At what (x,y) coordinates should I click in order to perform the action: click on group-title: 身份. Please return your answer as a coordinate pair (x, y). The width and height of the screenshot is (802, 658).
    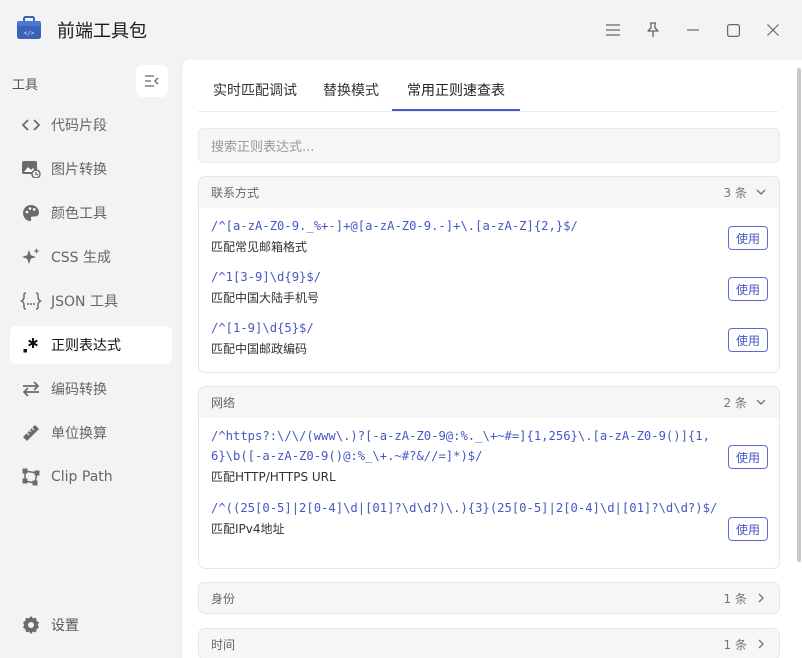
    Looking at the image, I should click on (223, 598).